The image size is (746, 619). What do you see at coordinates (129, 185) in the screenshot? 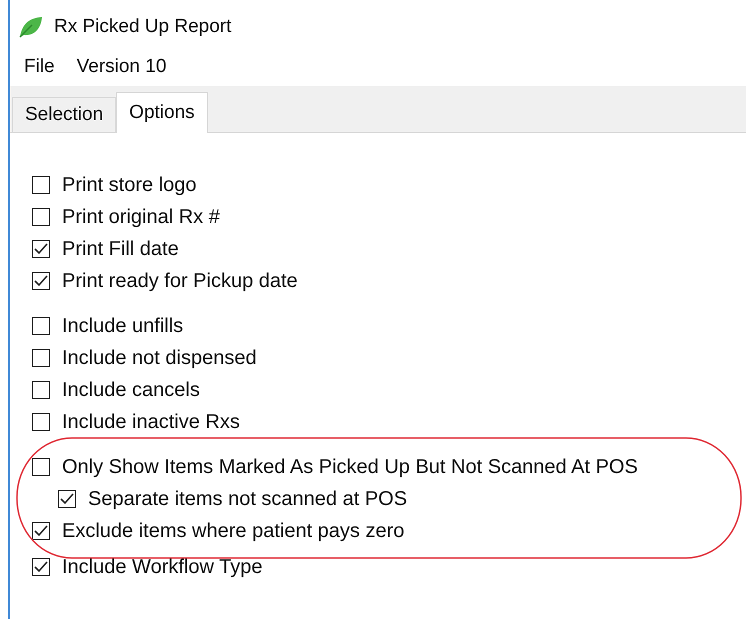
I see `option-label: Print store logo` at bounding box center [129, 185].